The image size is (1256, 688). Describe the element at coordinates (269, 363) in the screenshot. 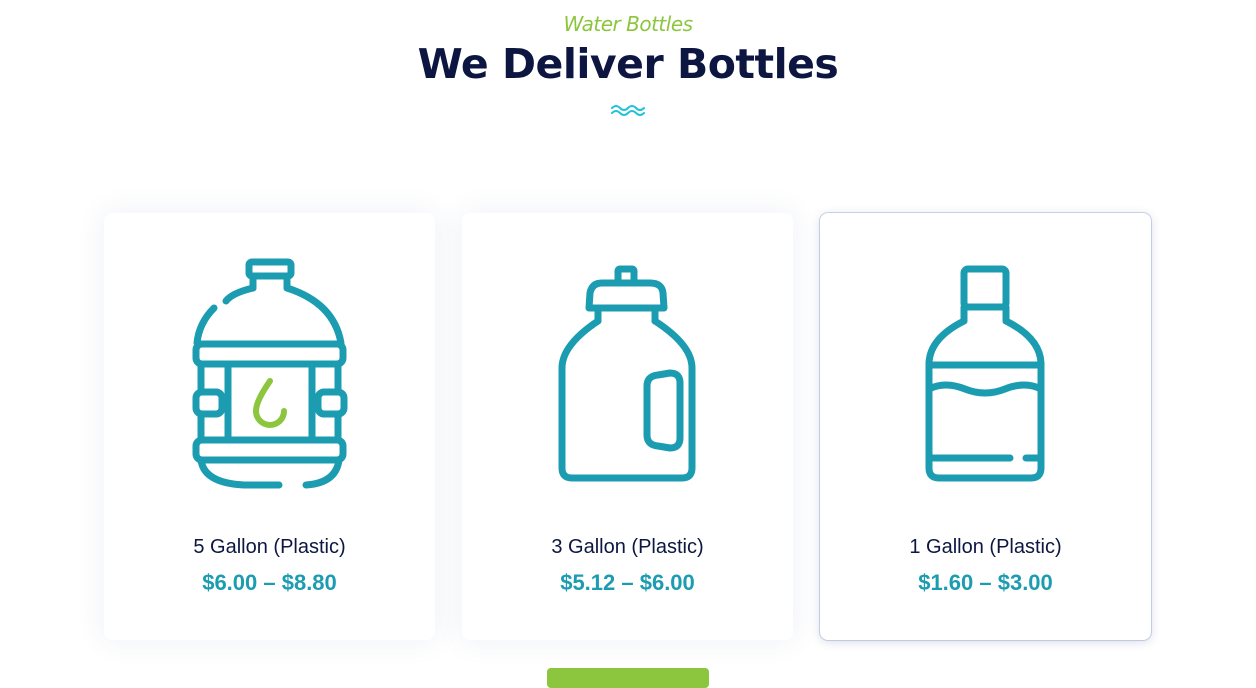

I see `five-gallon-jug-icon` at that location.